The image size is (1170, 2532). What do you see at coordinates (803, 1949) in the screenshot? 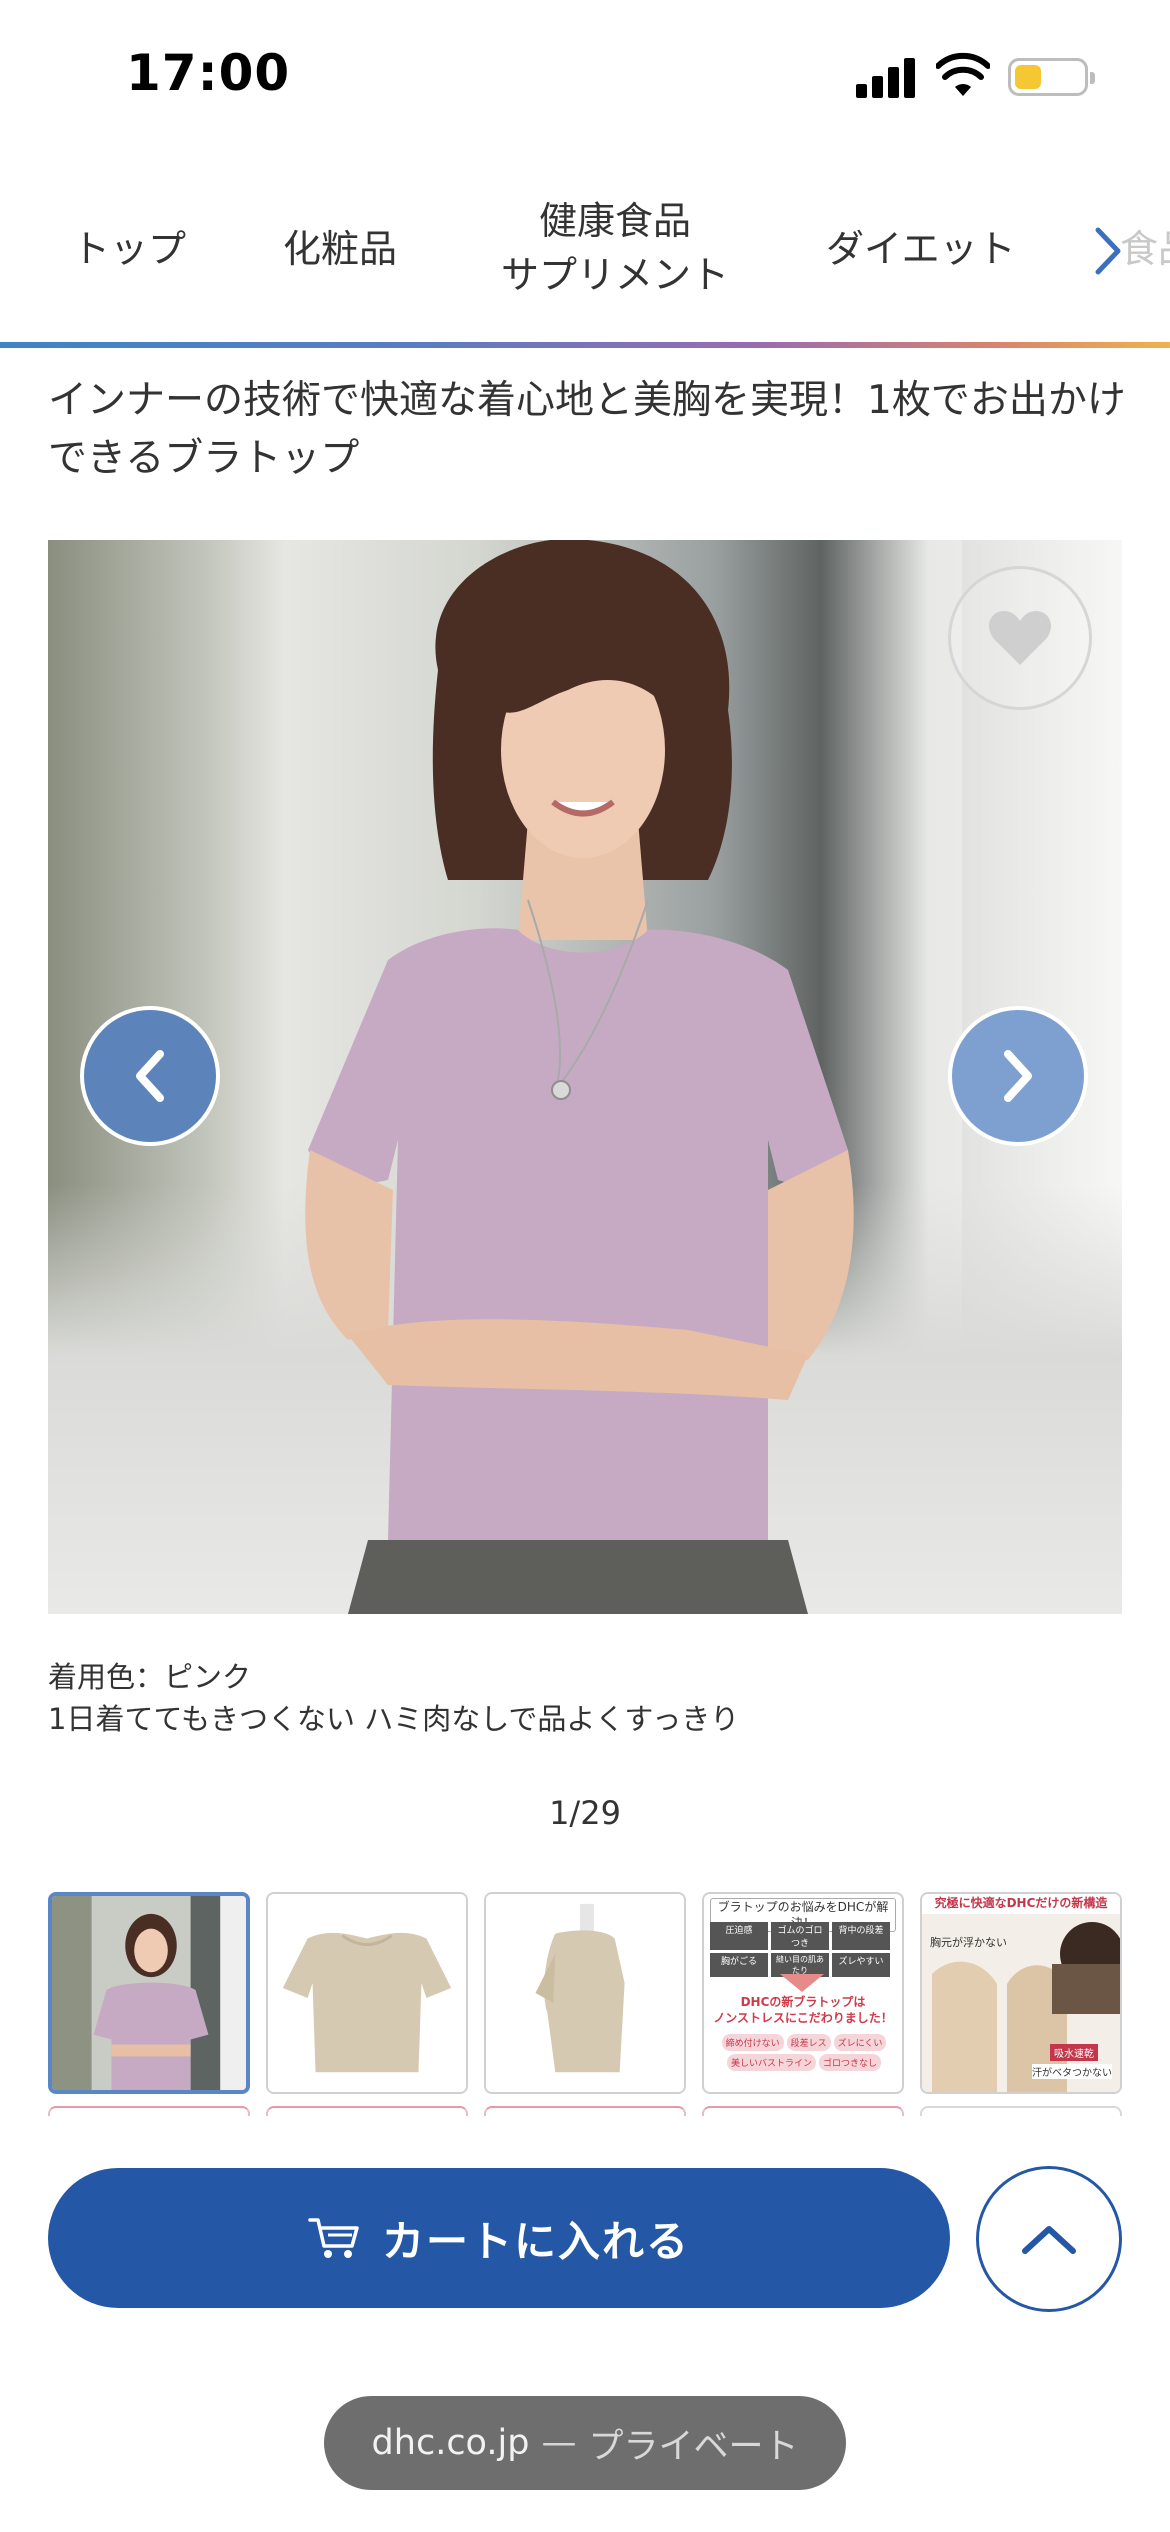
I see `feature-tags: 圧迫感 ゴムのゴロつき 背中の段差 胸がごる 縫い目の肌あたり ズレやすい` at bounding box center [803, 1949].